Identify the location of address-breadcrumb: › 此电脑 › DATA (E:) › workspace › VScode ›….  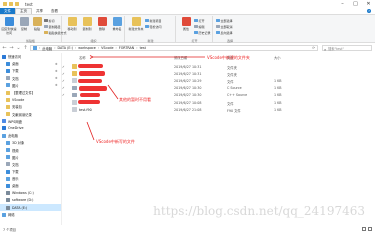
(174, 48).